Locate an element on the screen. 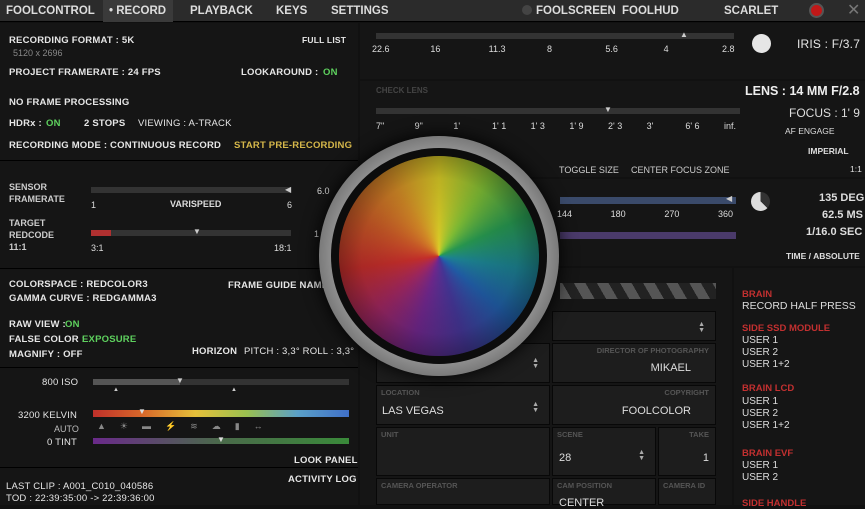 The height and width of the screenshot is (509, 865). ssd-user-2: USER 2 is located at coordinates (760, 353).